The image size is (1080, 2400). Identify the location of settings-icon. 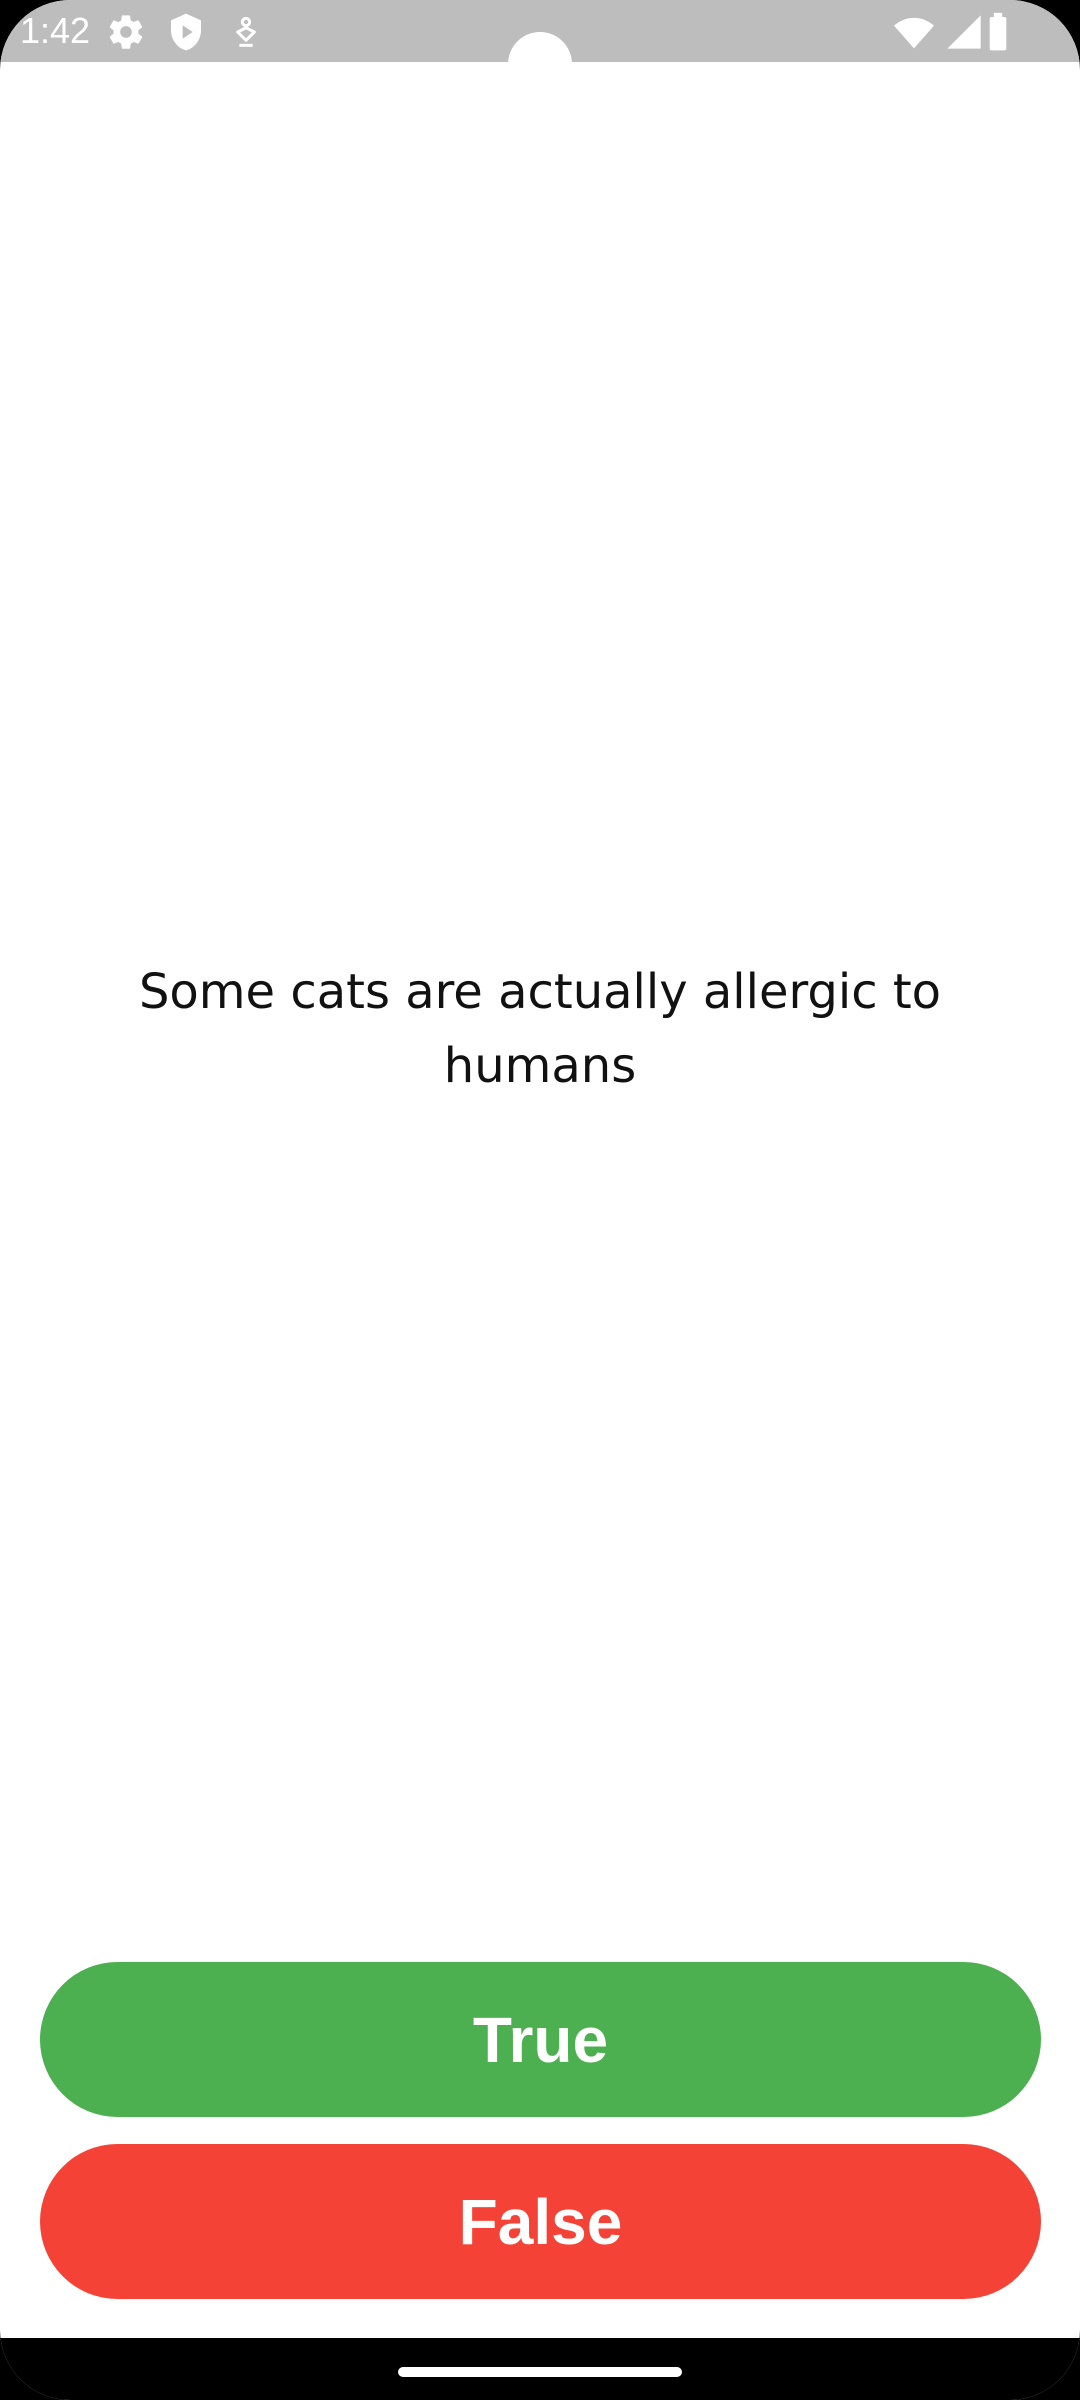
(126, 32).